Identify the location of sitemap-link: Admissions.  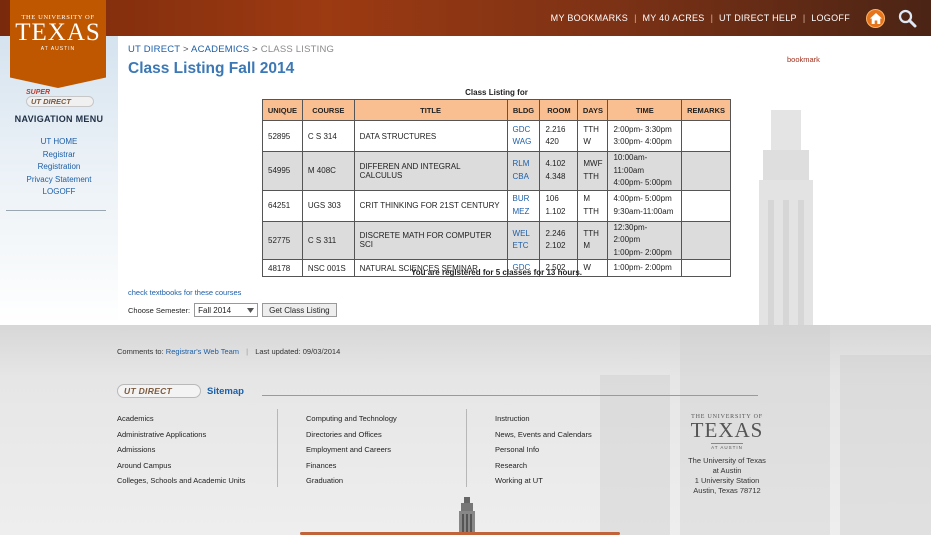
(181, 450).